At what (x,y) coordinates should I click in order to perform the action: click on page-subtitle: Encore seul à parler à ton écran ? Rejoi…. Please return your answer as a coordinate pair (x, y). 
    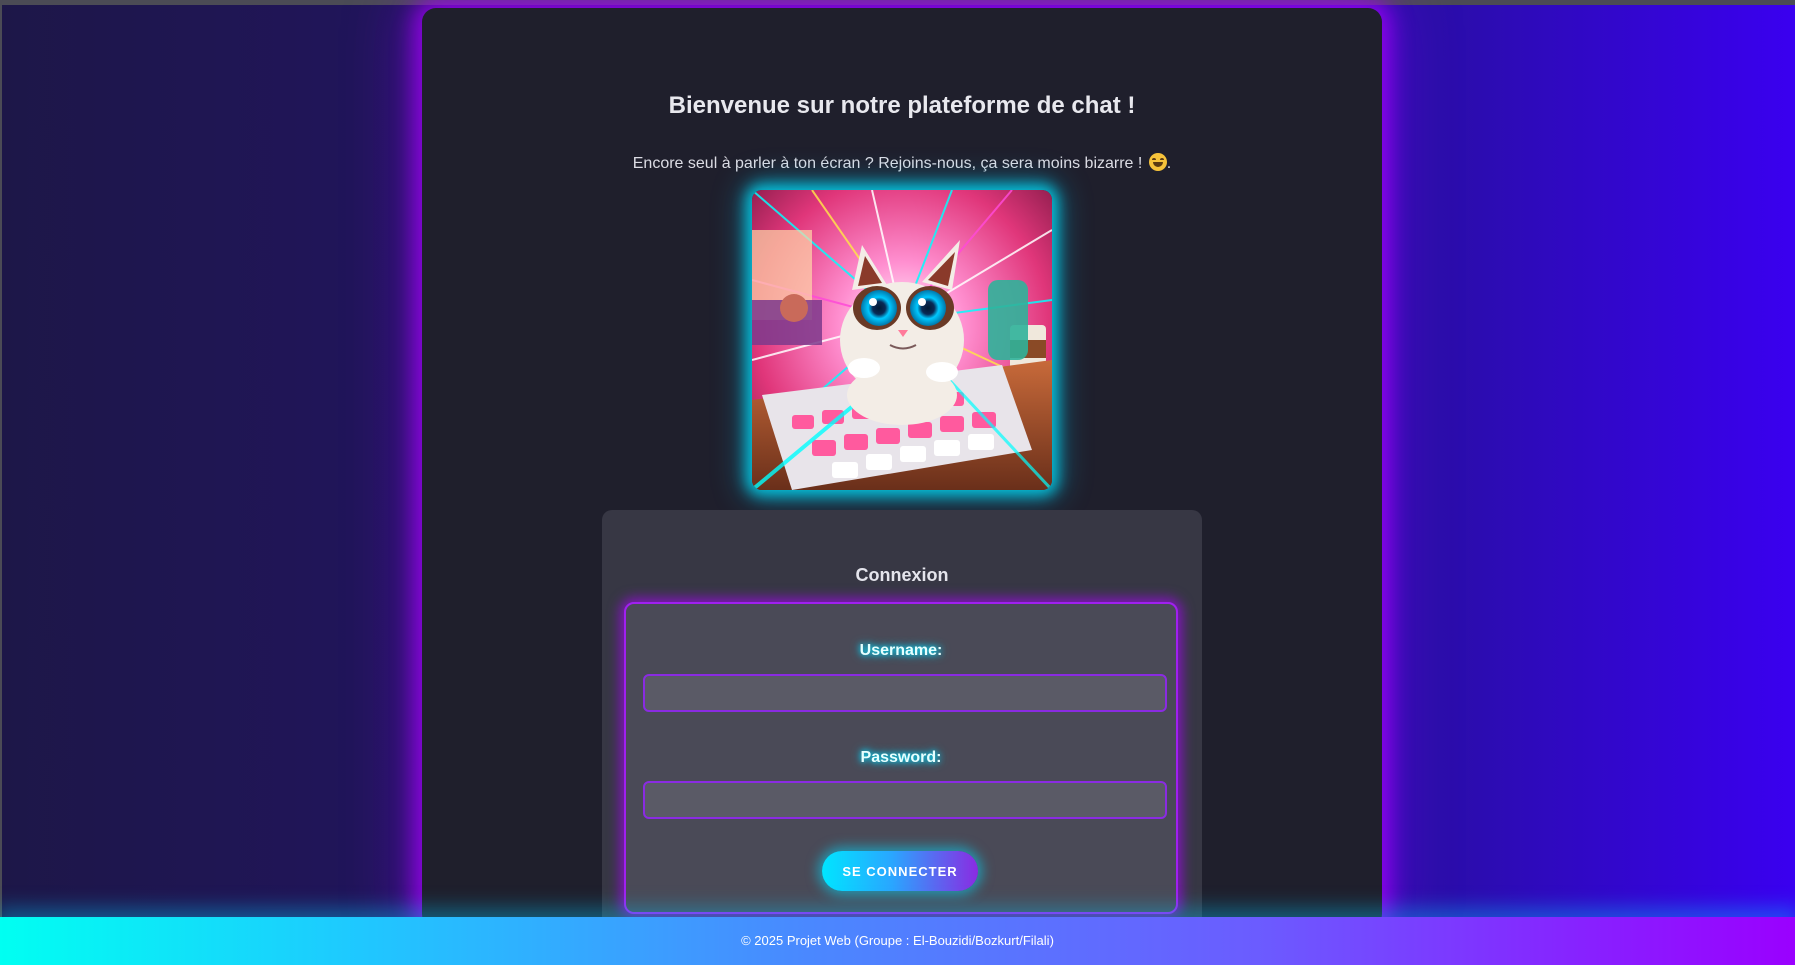
    Looking at the image, I should click on (902, 163).